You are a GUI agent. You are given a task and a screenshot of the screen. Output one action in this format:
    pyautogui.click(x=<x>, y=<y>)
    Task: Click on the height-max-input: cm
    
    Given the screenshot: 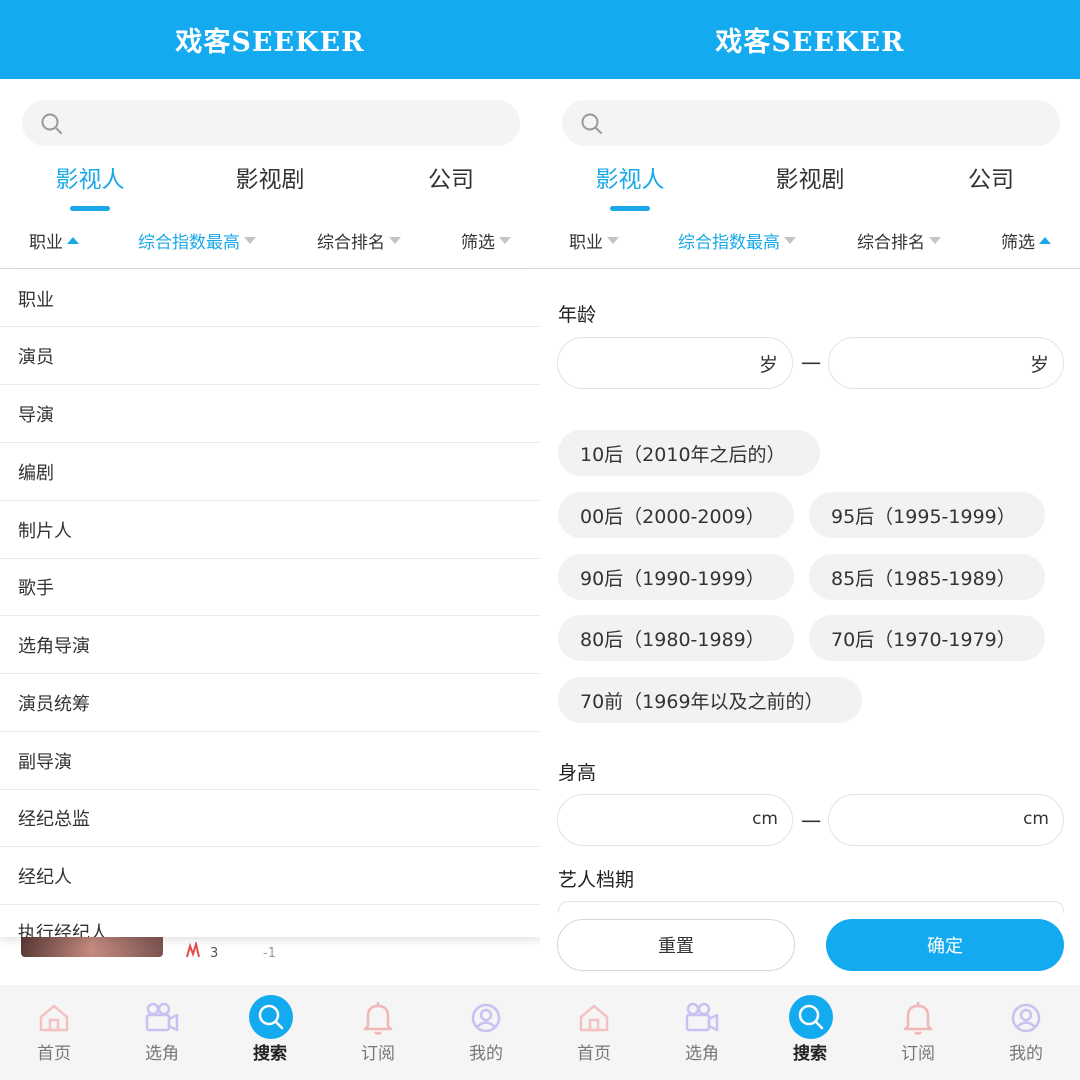 What is the action you would take?
    pyautogui.click(x=946, y=820)
    